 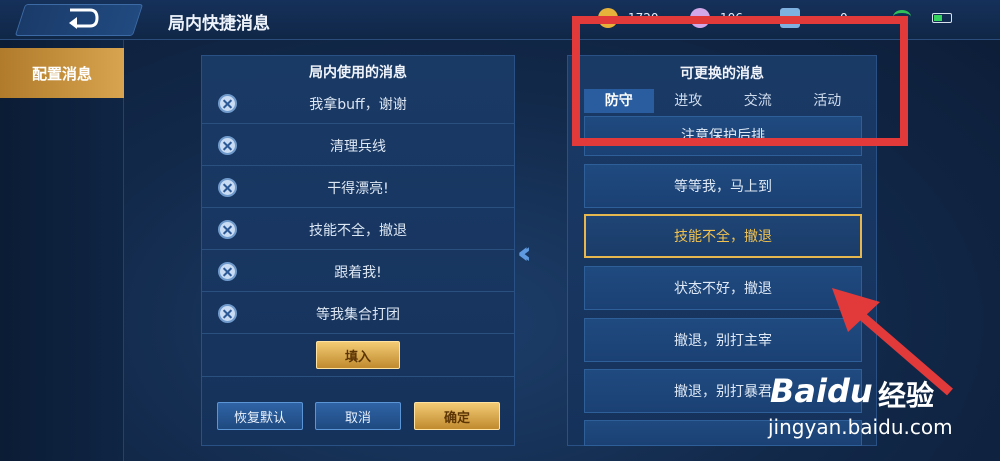 What do you see at coordinates (860, 427) in the screenshot?
I see `watermark-url: jingyan.baidu.com` at bounding box center [860, 427].